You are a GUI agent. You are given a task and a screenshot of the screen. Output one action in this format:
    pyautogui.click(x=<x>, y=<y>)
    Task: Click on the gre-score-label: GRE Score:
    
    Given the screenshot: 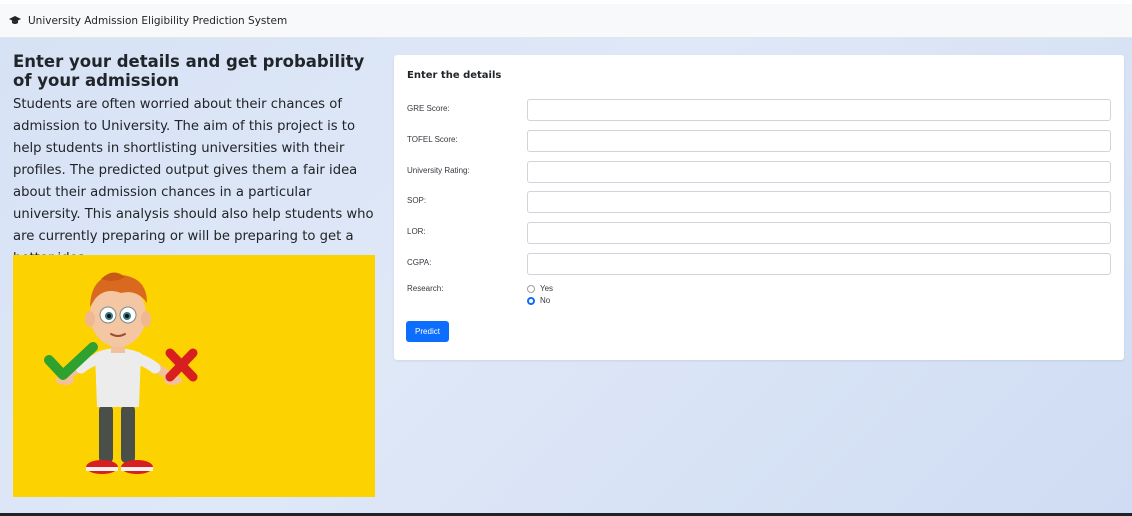 What is the action you would take?
    pyautogui.click(x=428, y=108)
    